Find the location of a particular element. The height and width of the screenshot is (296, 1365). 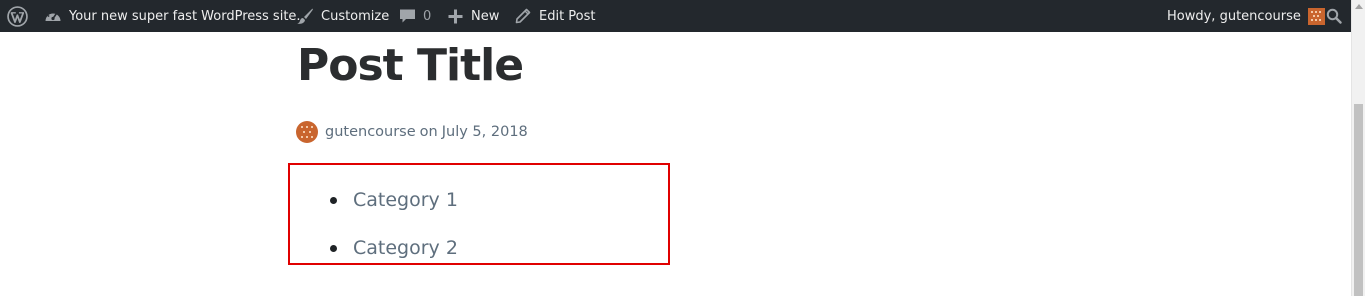

customize-label: Customize is located at coordinates (355, 16).